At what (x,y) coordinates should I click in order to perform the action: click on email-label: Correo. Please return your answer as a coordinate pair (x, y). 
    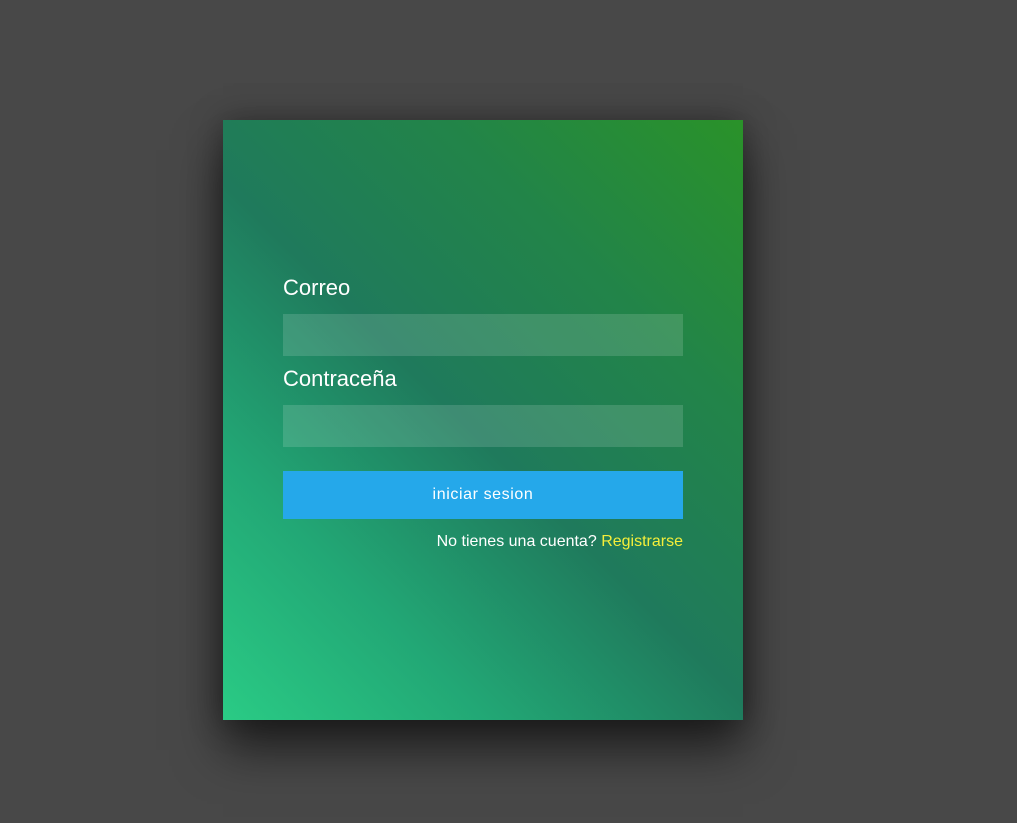
    Looking at the image, I should click on (317, 287).